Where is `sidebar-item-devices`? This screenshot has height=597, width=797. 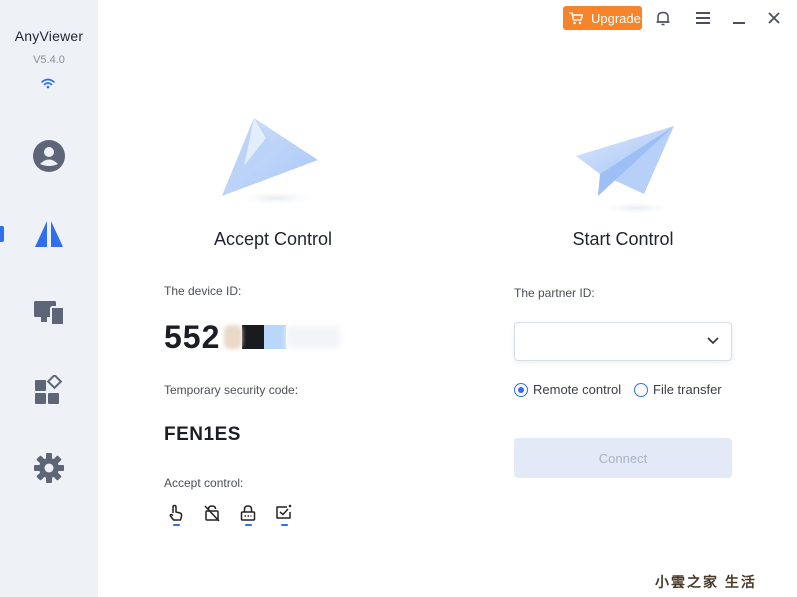 sidebar-item-devices is located at coordinates (49, 312).